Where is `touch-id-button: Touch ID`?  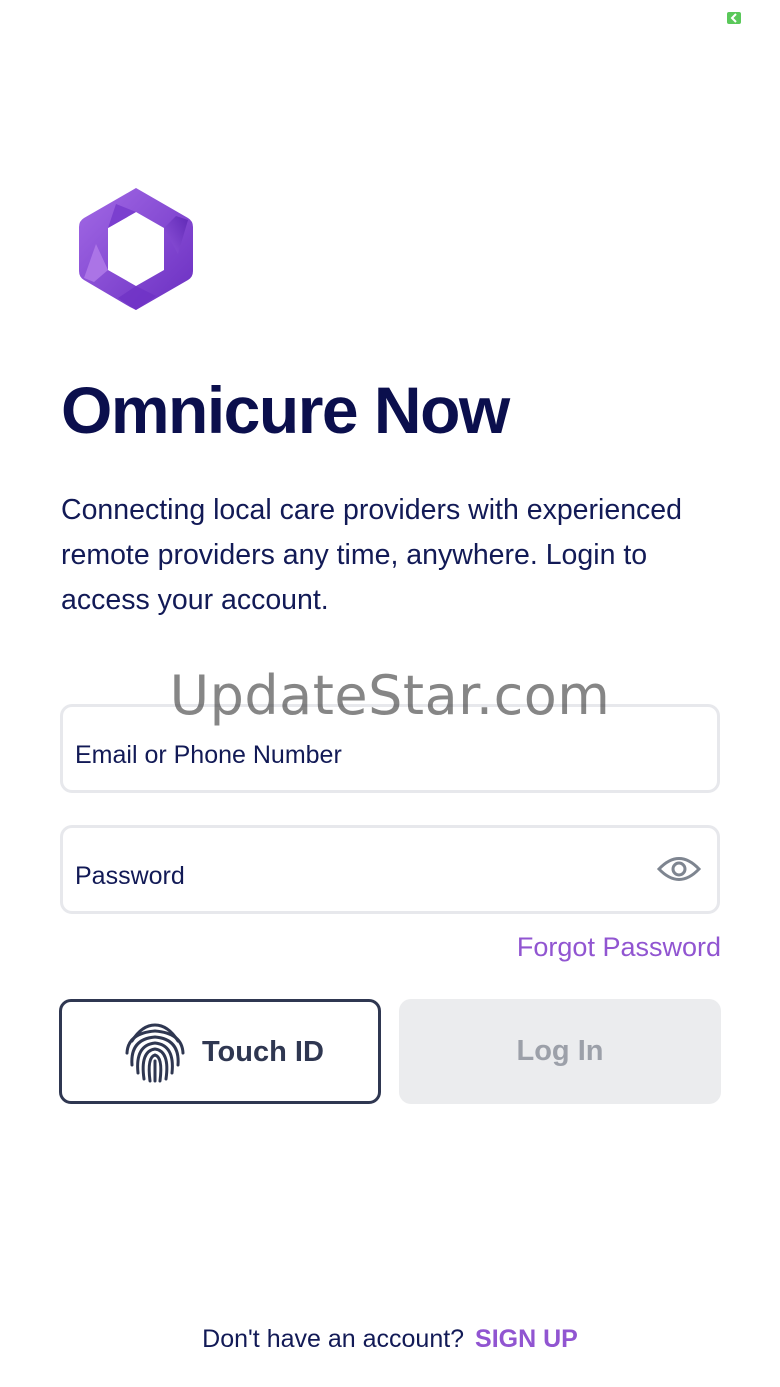
touch-id-button: Touch ID is located at coordinates (220, 1051).